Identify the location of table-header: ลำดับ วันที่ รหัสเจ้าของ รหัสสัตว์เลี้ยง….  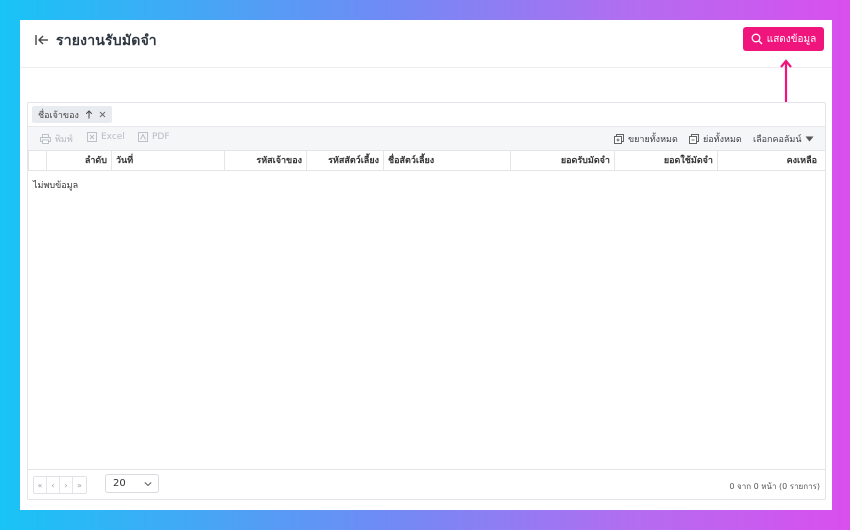
(426, 161).